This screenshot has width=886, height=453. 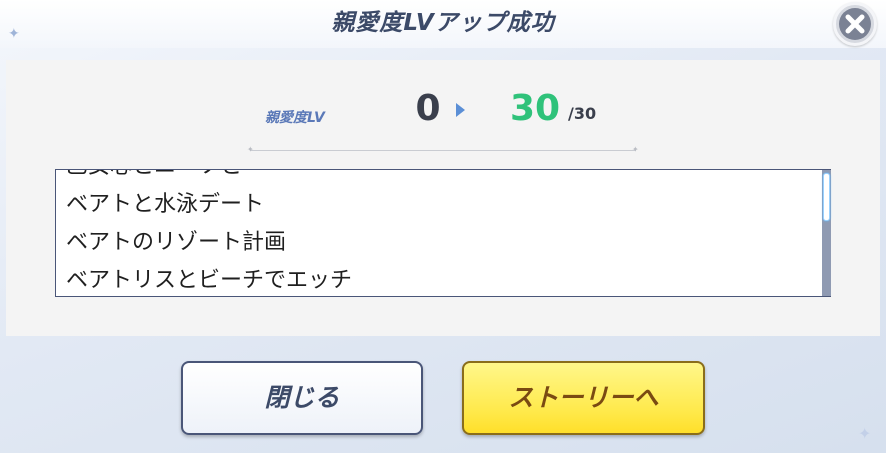 What do you see at coordinates (583, 398) in the screenshot?
I see `go-to-story-button: ストーリーへ` at bounding box center [583, 398].